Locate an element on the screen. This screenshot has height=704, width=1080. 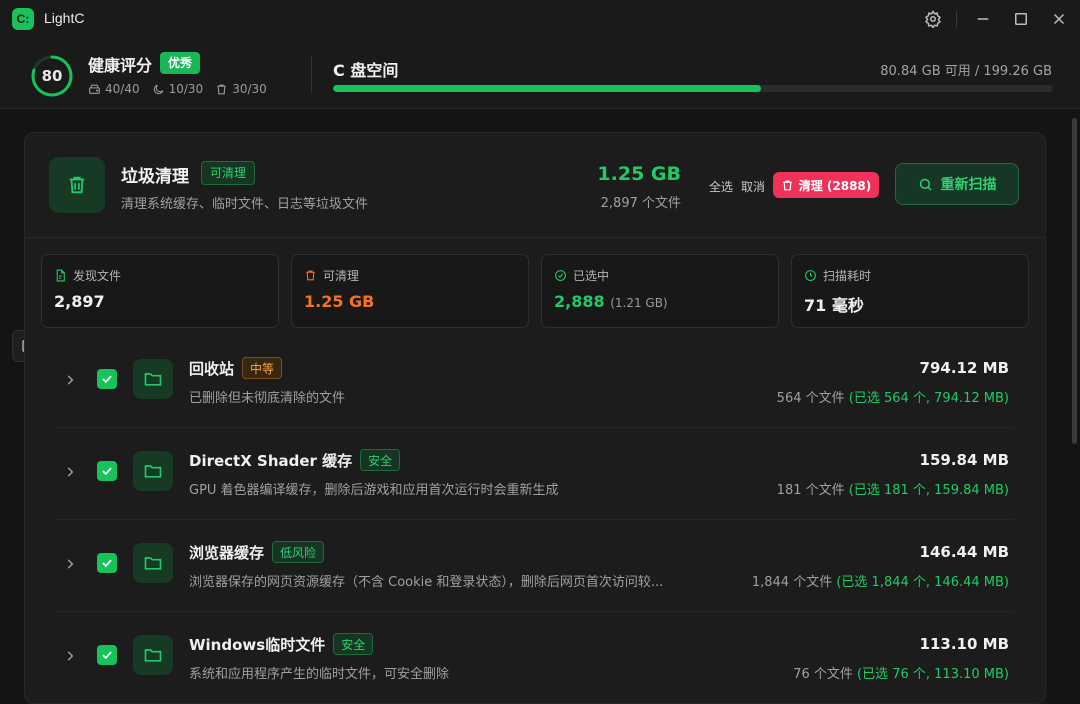
scrollbar-thumb is located at coordinates (1074, 281).